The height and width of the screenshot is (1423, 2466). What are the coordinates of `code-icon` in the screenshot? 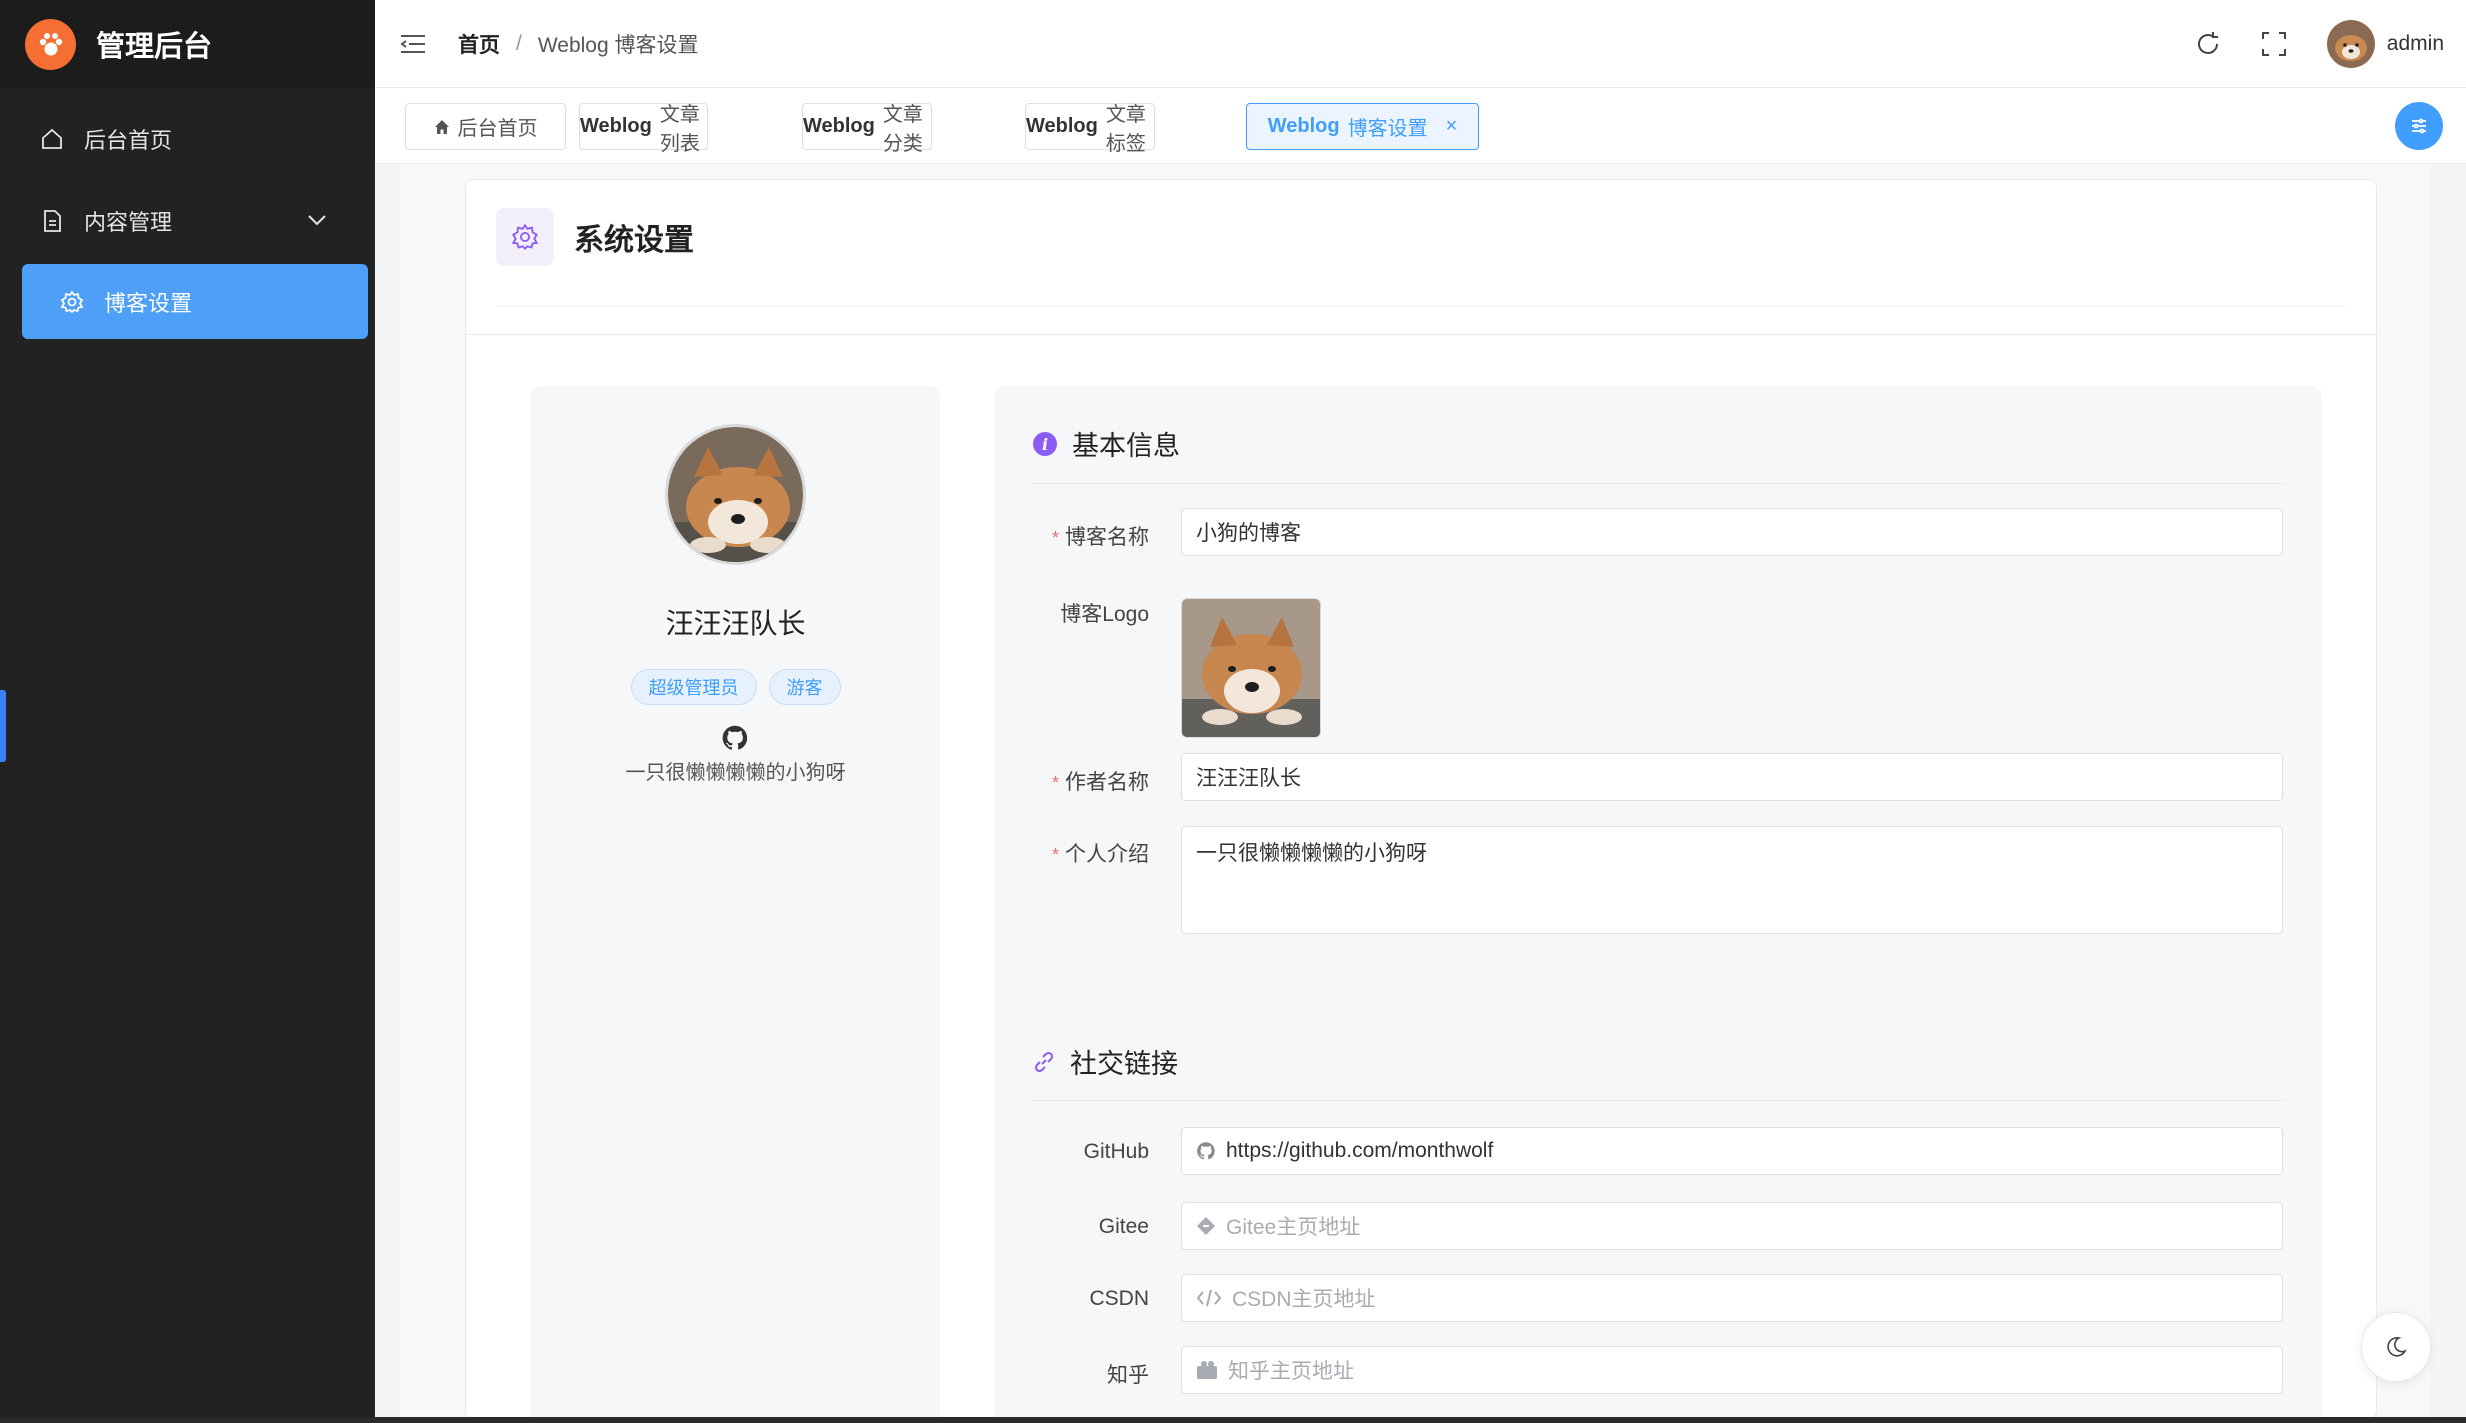 It's located at (1209, 1298).